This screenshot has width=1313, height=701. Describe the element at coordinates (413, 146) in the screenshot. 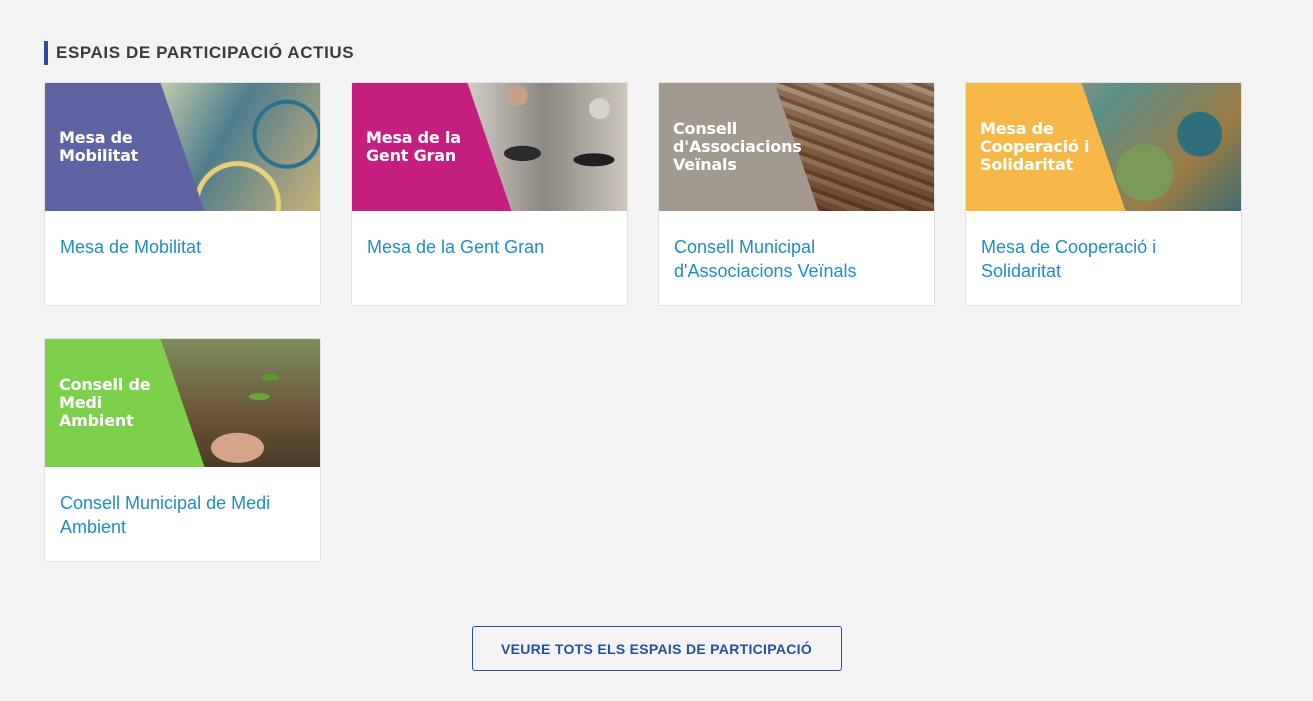

I see `card-banner-text: Mesa de la Gent Gran` at that location.